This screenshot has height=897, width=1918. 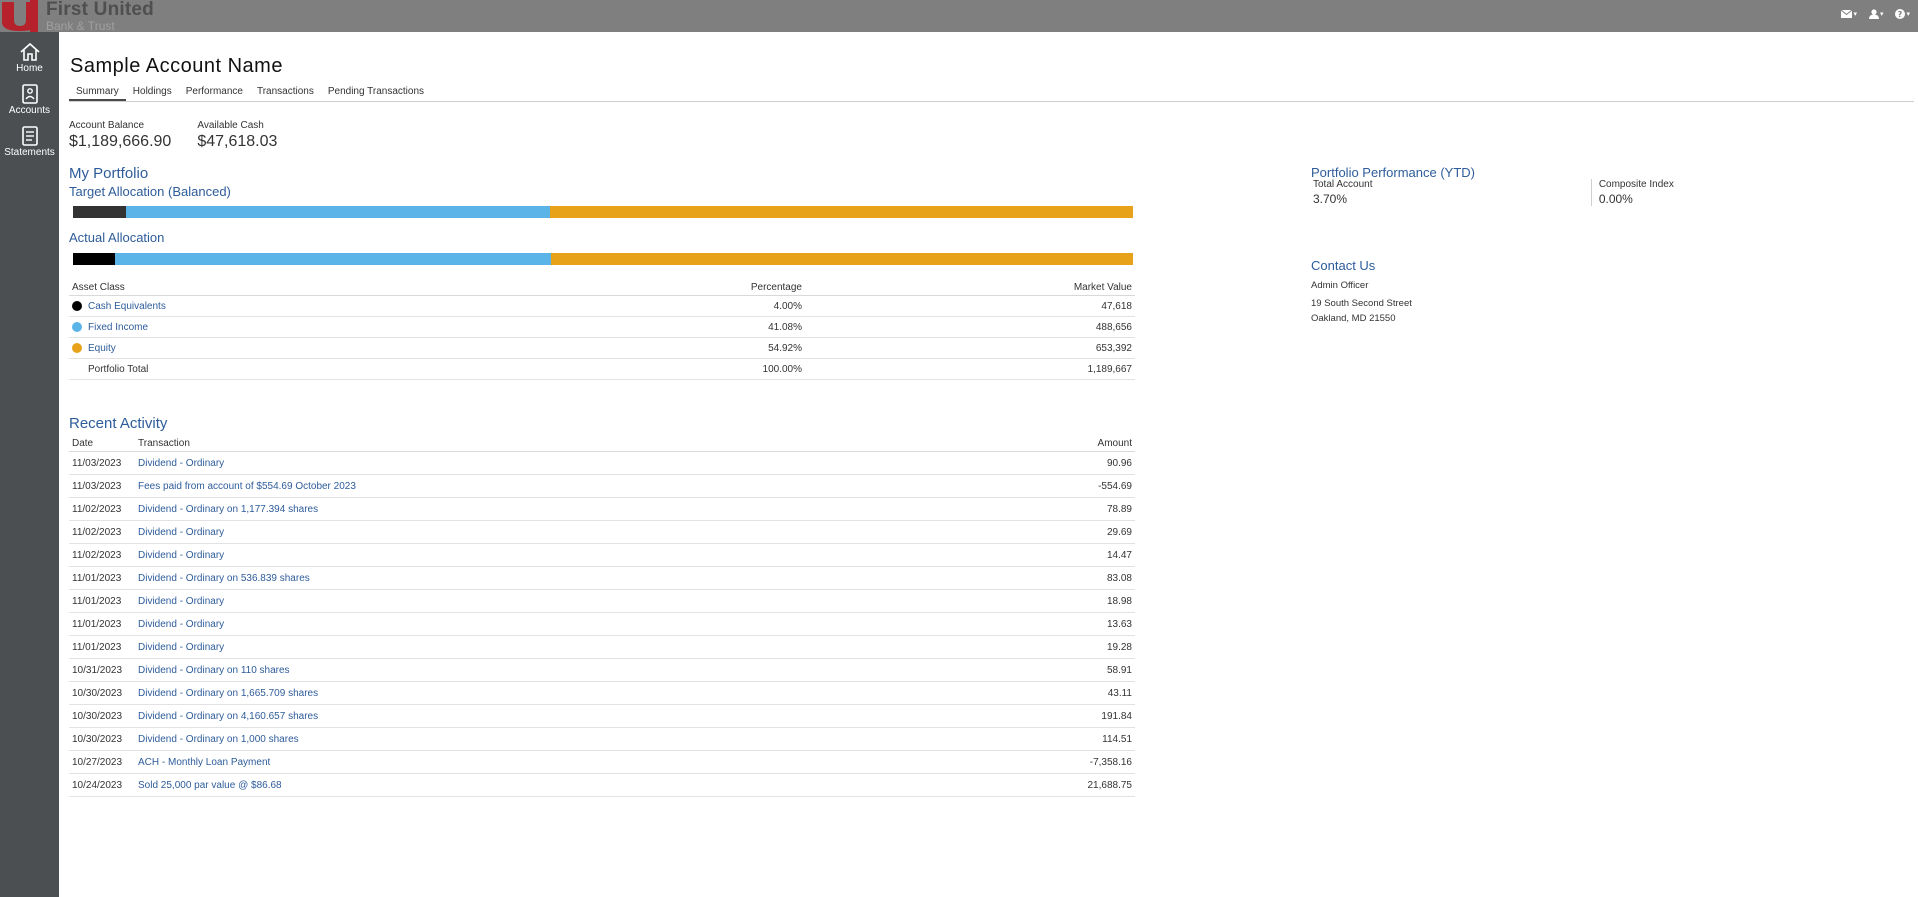 What do you see at coordinates (120, 141) in the screenshot?
I see `account-balance-value: $1,189,666.90` at bounding box center [120, 141].